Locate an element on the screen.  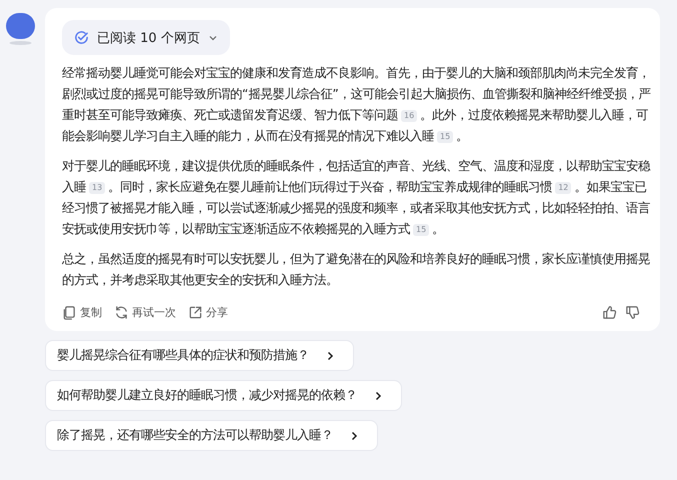
suggestion-button: 如何帮助婴儿建立良好的睡眠习惯，减少对摇晃的依赖？ is located at coordinates (223, 395).